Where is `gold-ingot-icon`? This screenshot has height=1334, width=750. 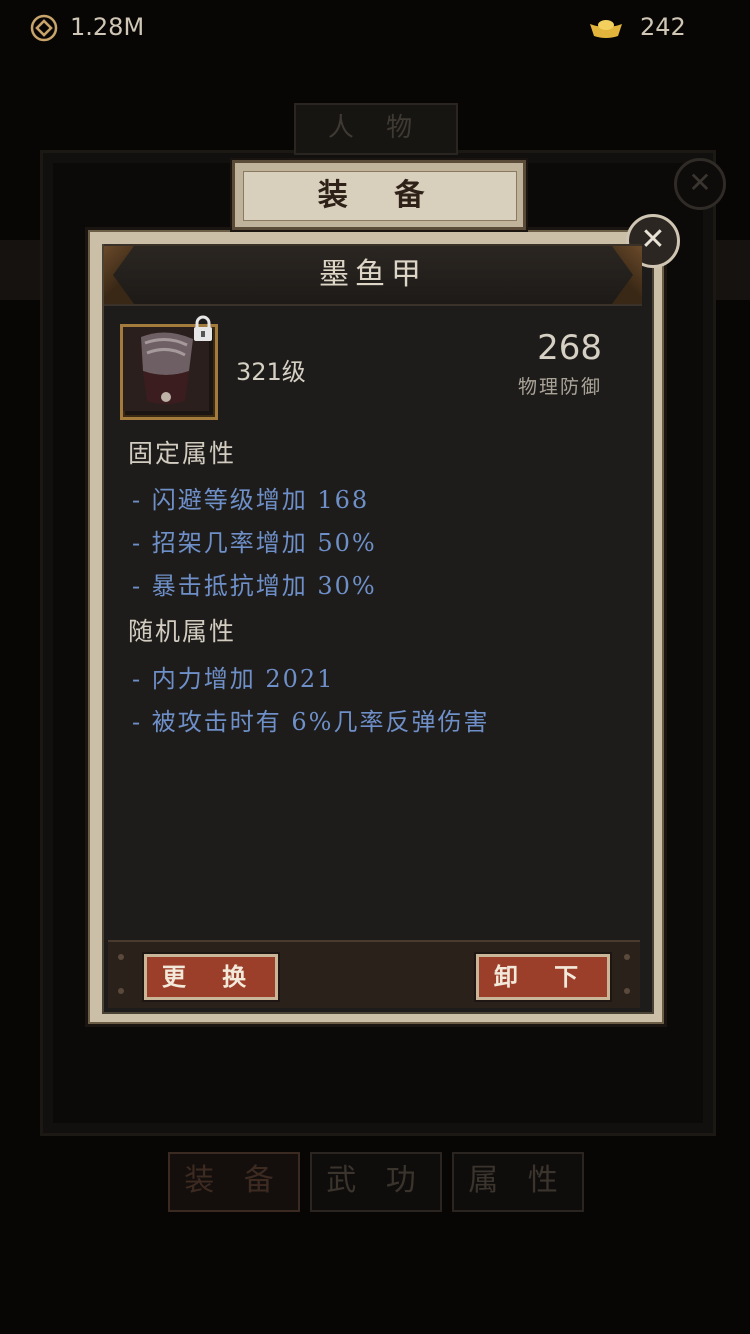
gold-ingot-icon is located at coordinates (606, 29).